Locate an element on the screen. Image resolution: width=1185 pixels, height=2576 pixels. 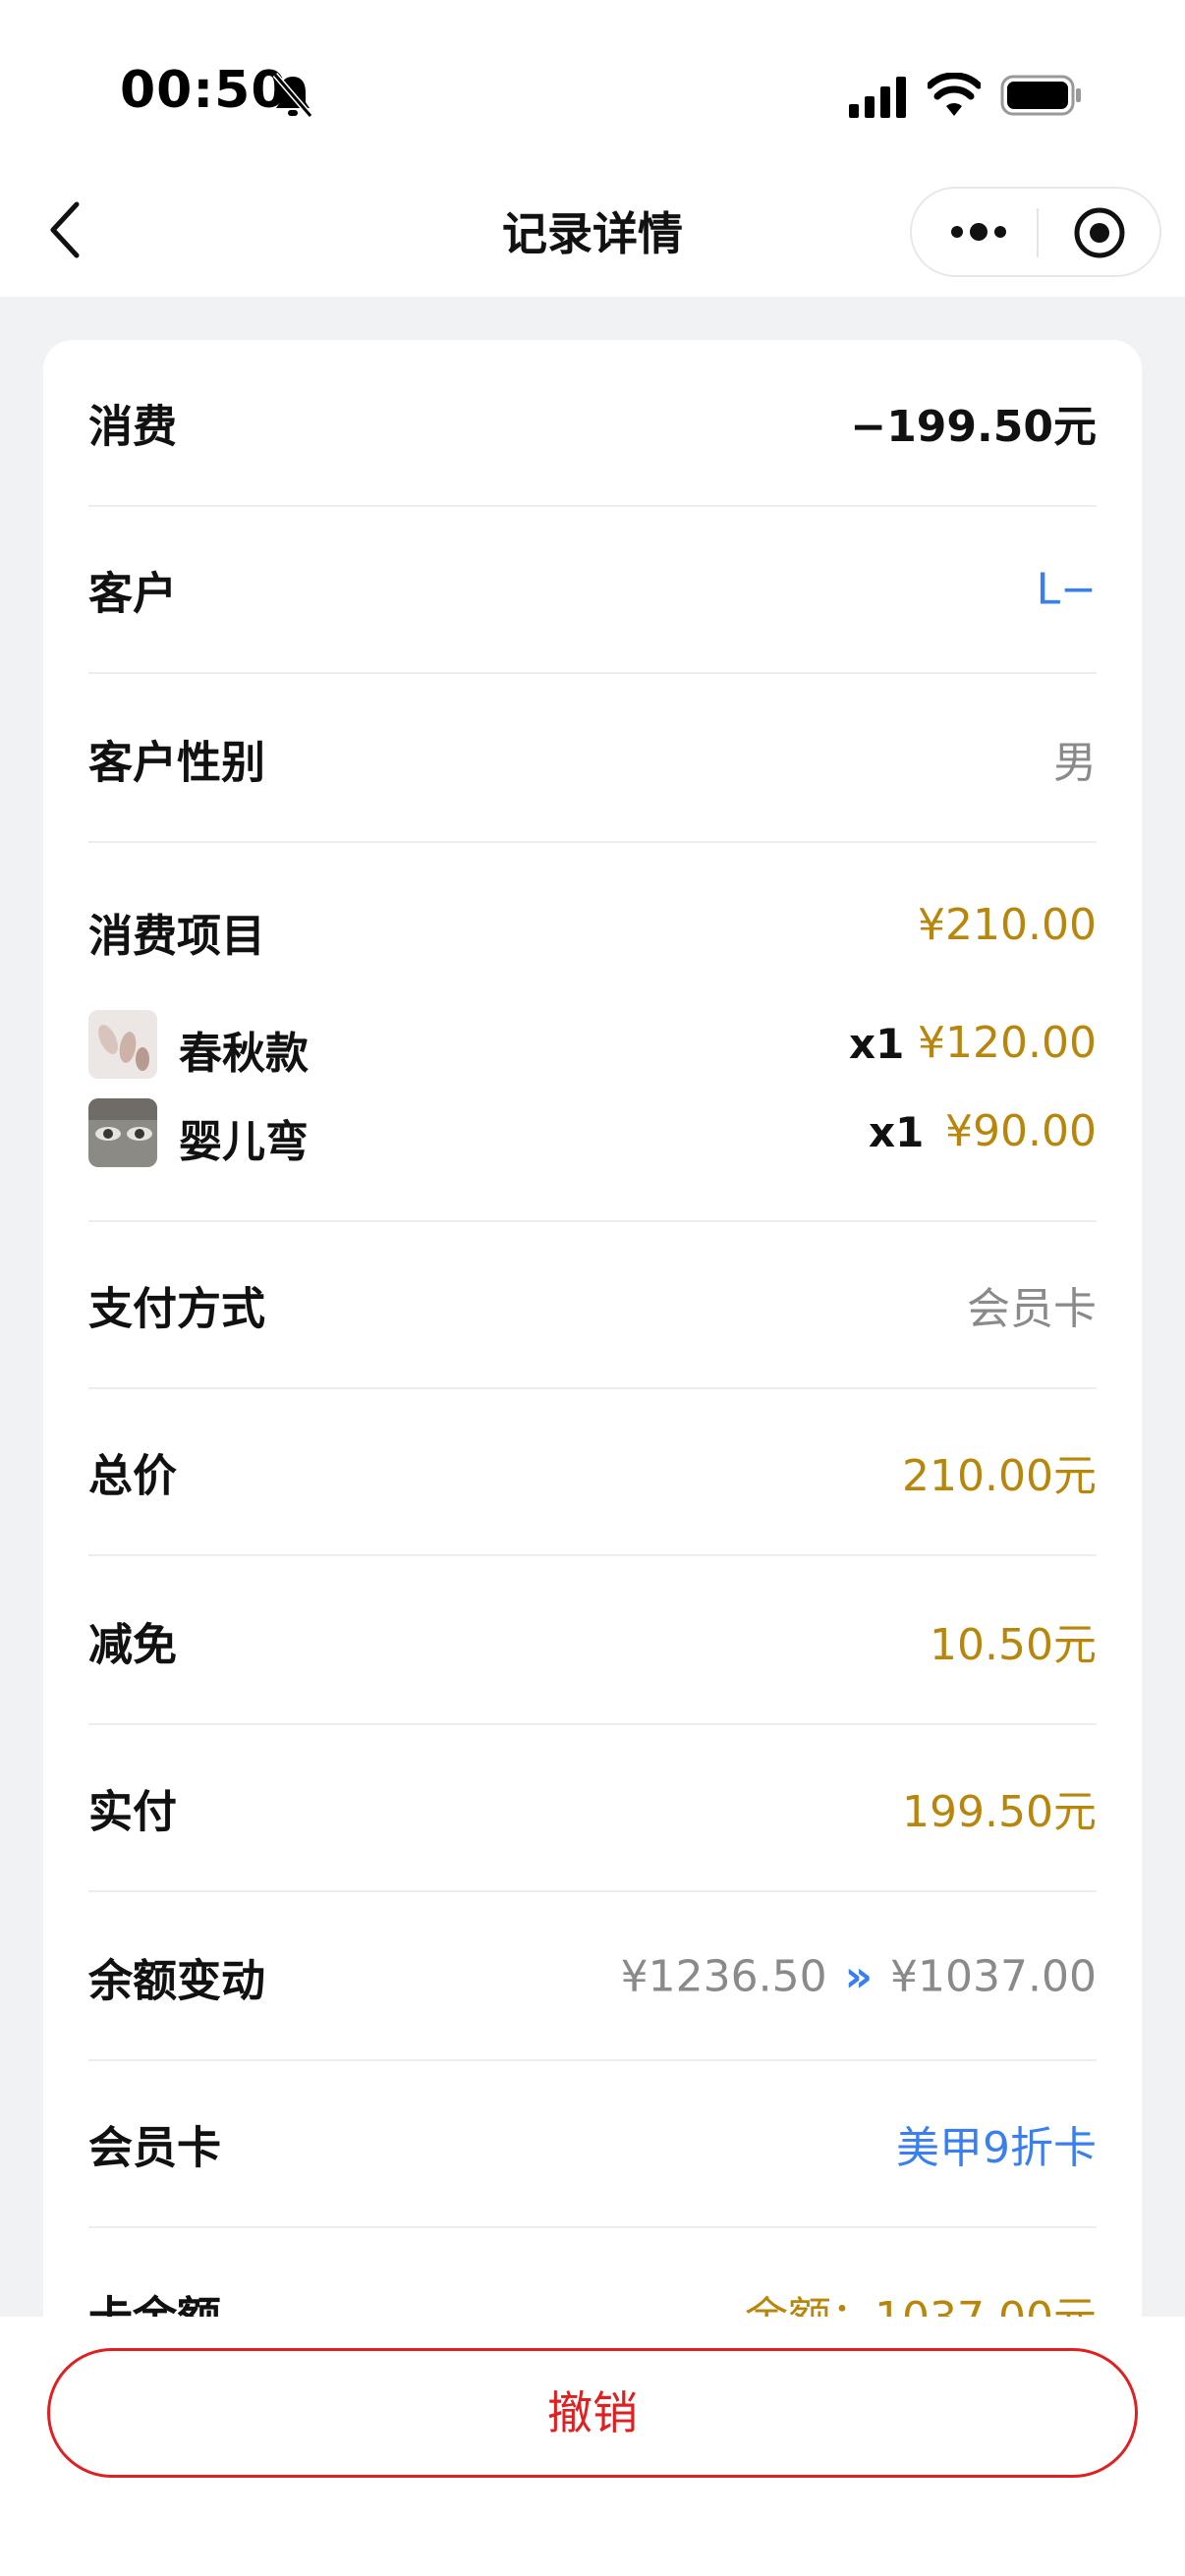
payment-label: 支付方式 is located at coordinates (177, 1308).